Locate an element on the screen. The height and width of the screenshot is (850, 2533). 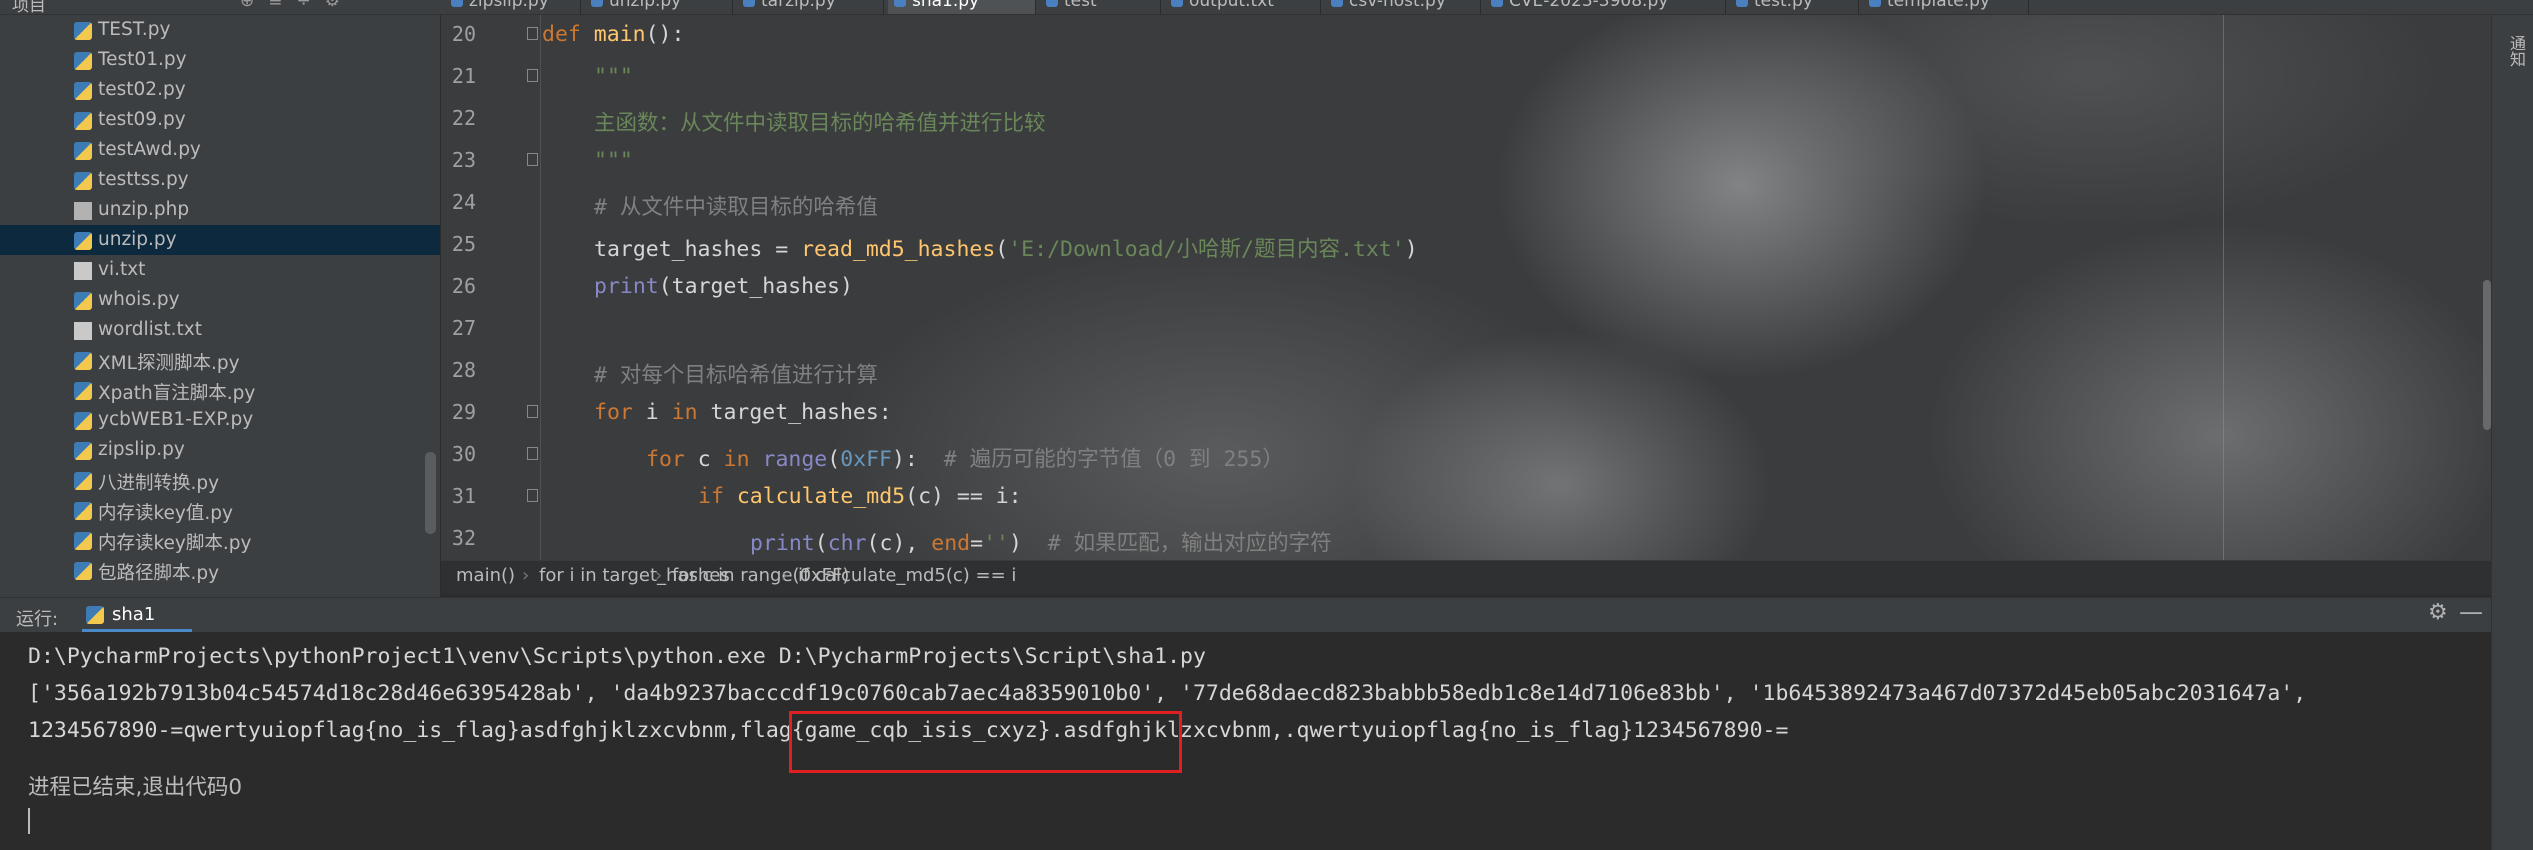
code-line: 26 print(target_hashes) is located at coordinates (1466, 288).